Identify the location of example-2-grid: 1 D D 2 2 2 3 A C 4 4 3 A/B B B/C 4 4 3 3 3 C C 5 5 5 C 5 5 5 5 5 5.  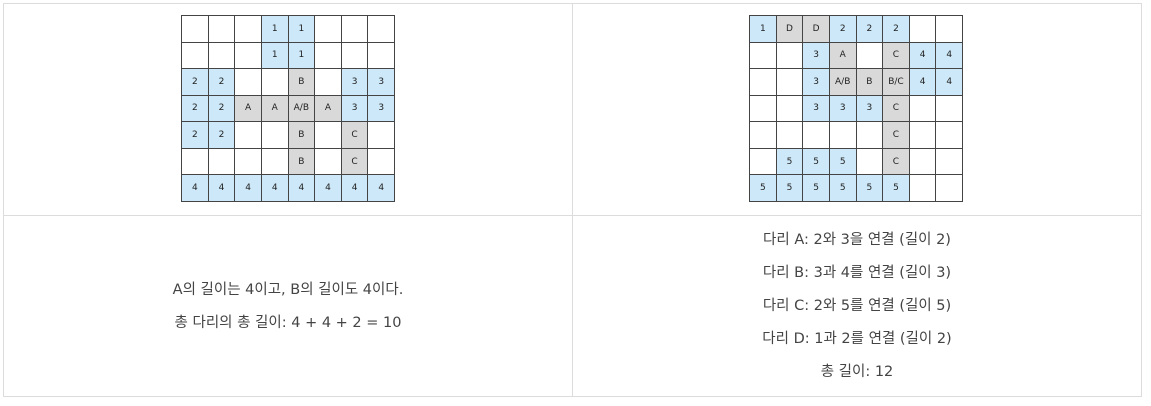
(856, 108).